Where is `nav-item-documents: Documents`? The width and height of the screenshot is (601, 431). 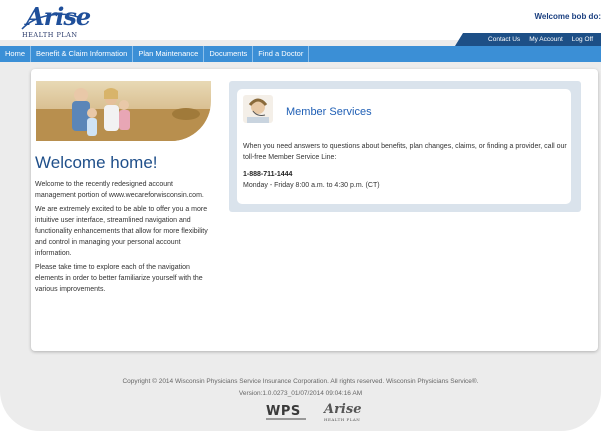 nav-item-documents: Documents is located at coordinates (229, 54).